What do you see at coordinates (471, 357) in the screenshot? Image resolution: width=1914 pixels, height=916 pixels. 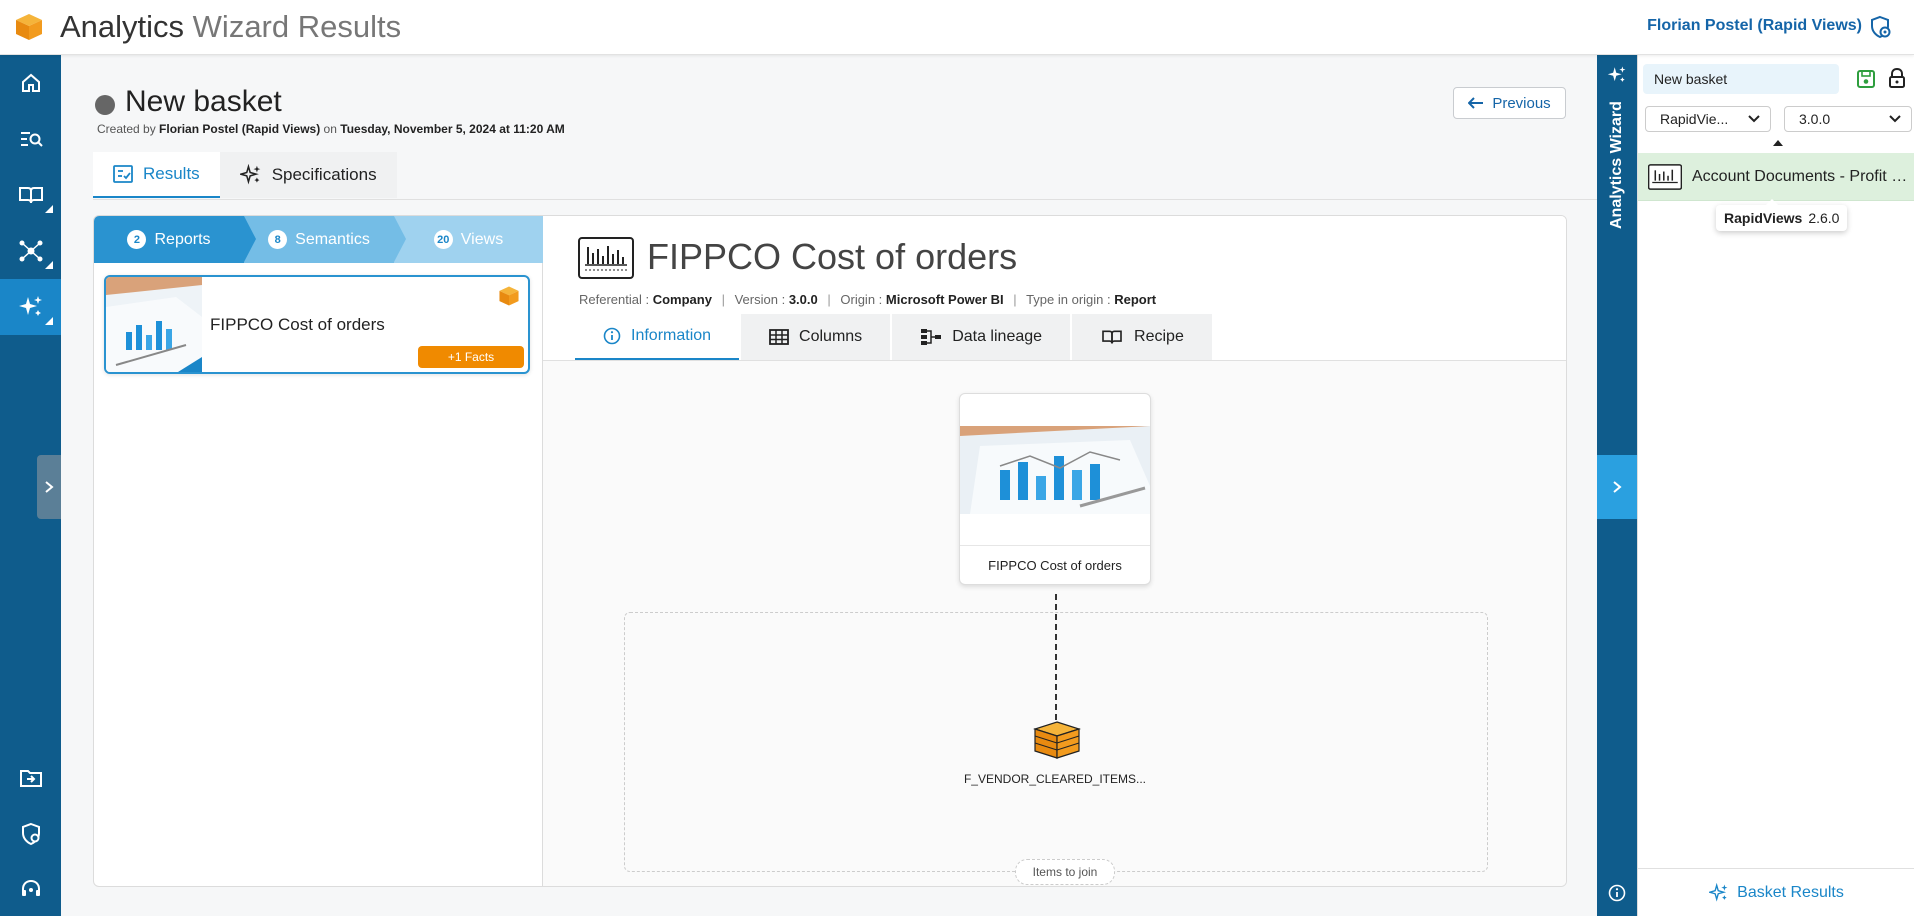 I see `facts-badge: +1 Facts` at bounding box center [471, 357].